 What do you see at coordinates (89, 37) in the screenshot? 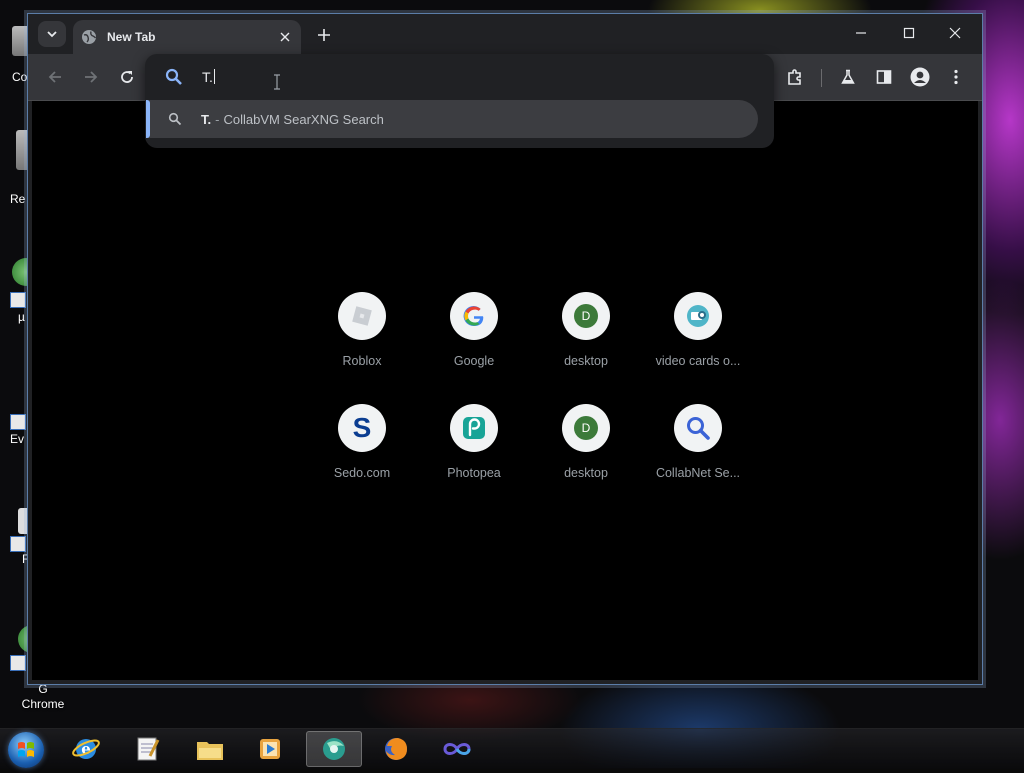
I see `globe-icon` at bounding box center [89, 37].